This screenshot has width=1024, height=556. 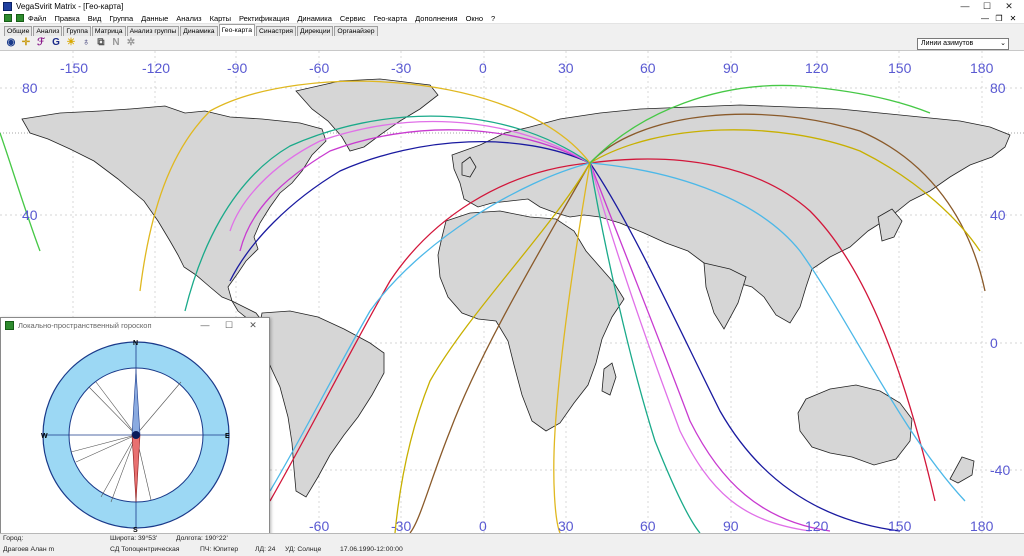 What do you see at coordinates (174, 203) in the screenshot?
I see `north-america` at bounding box center [174, 203].